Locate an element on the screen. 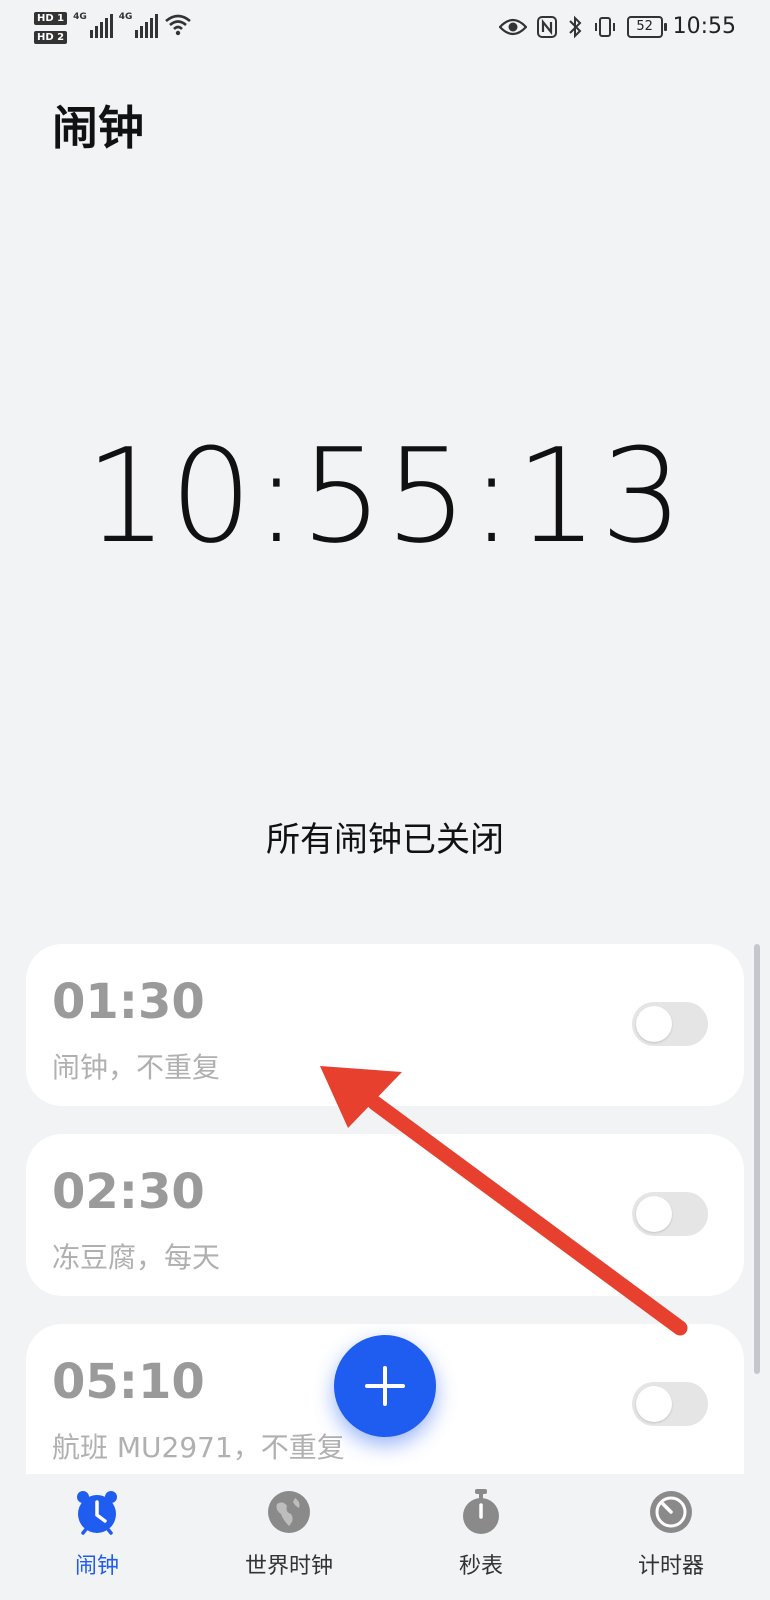 The width and height of the screenshot is (770, 1600). eye-icon is located at coordinates (512, 26).